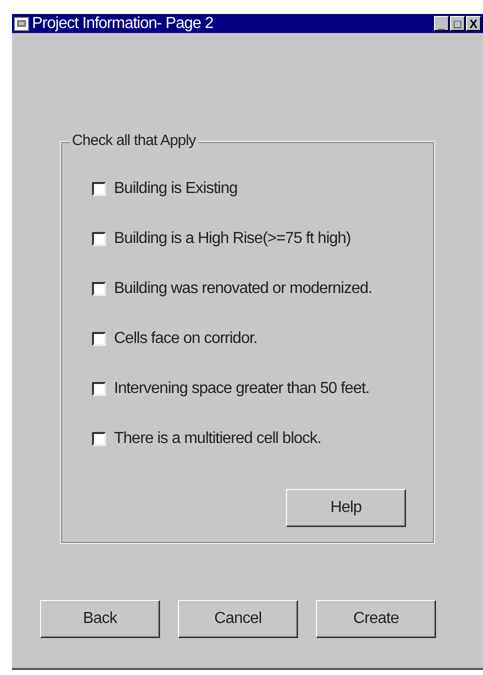  Describe the element at coordinates (242, 389) in the screenshot. I see `checkbox-label: Intervening space greater than 50 feet.` at that location.